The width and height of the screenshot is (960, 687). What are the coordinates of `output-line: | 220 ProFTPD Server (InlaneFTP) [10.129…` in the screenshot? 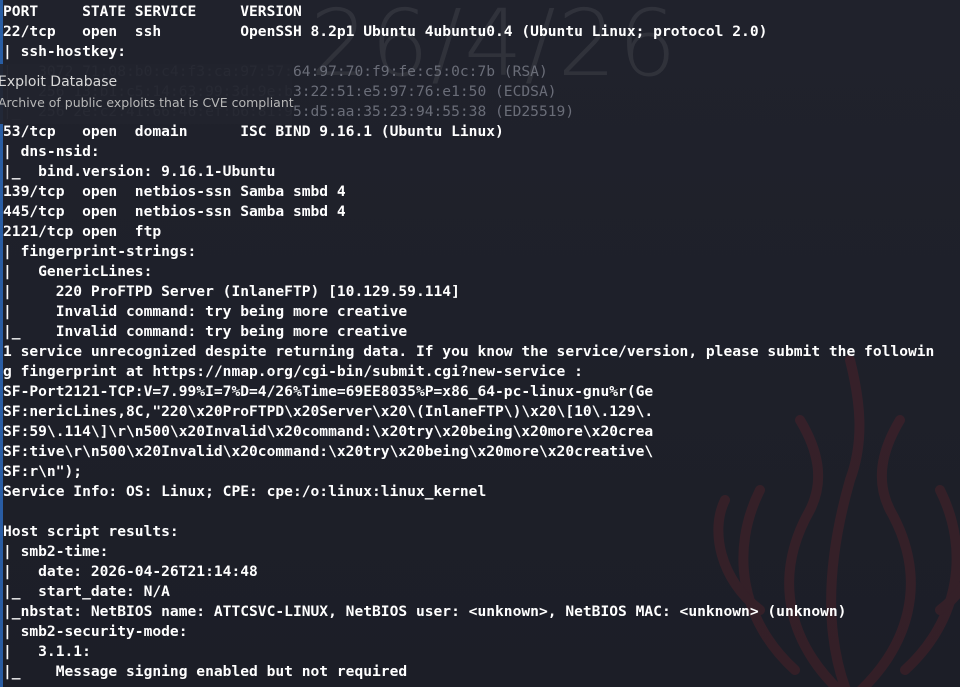 It's located at (231, 291).